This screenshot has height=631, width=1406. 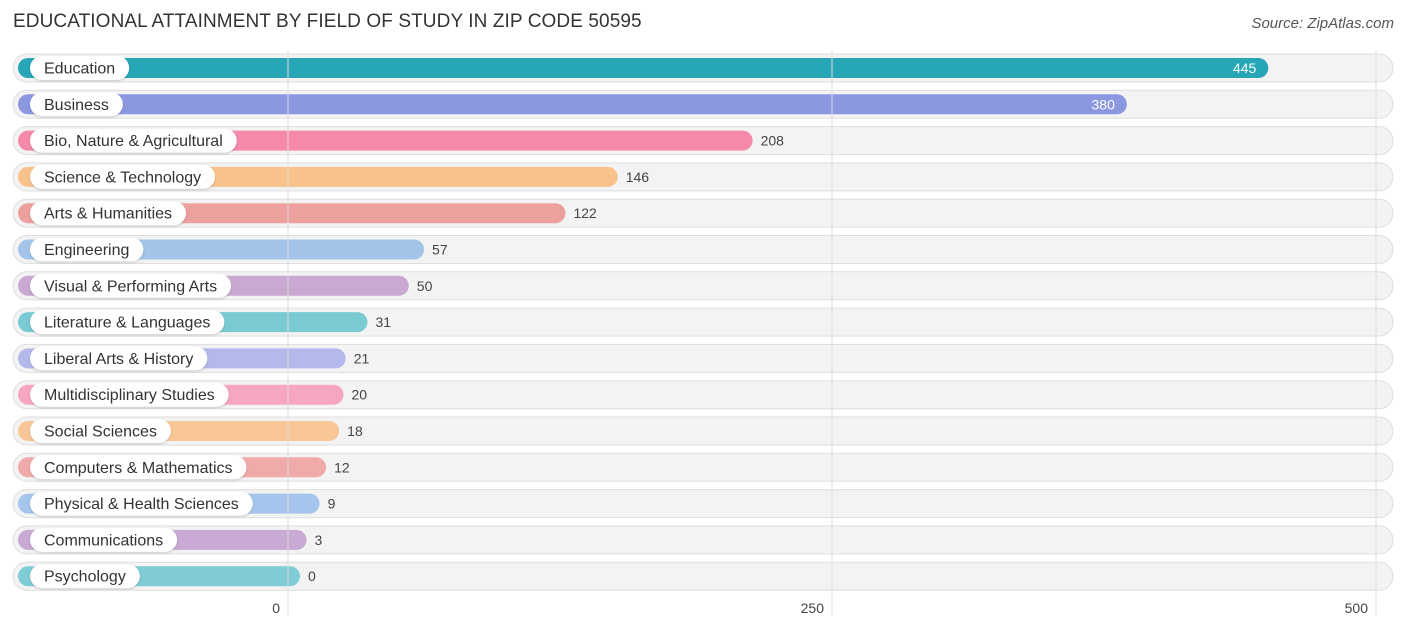 I want to click on category-label: Bio, Nature & Agricultural, so click(x=133, y=141).